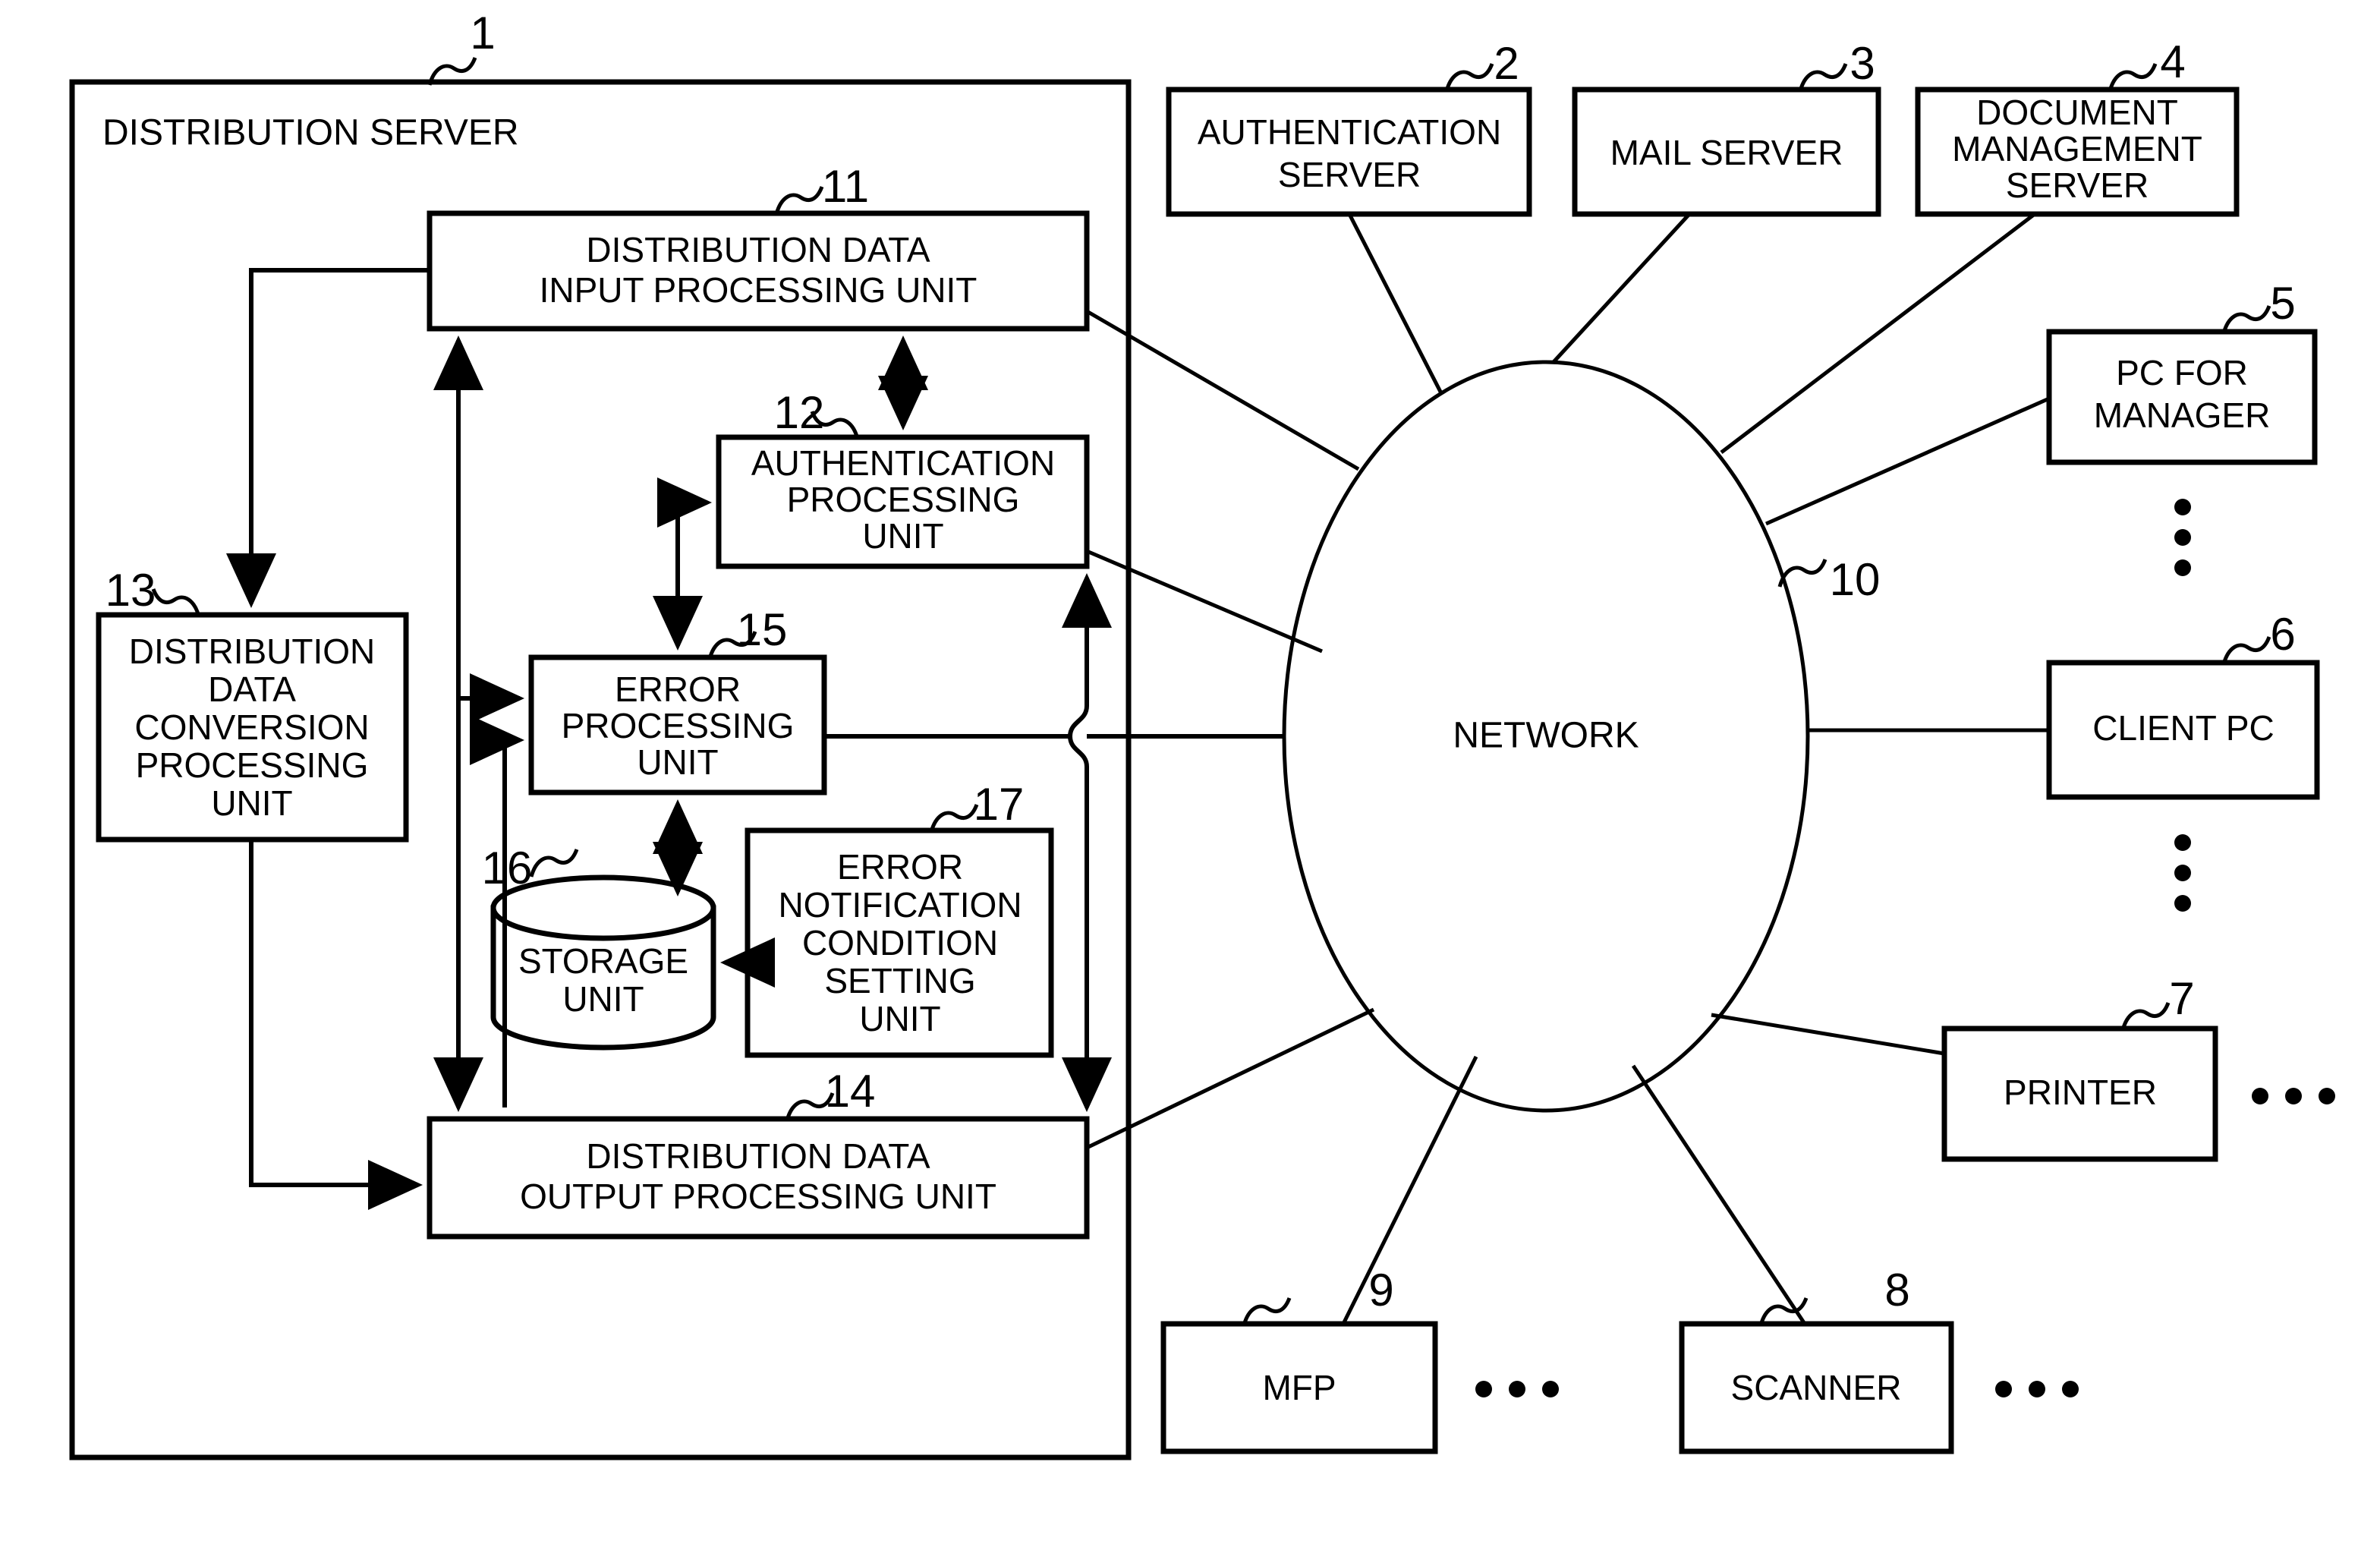  What do you see at coordinates (1908, 461) in the screenshot?
I see `link-node5-network` at bounding box center [1908, 461].